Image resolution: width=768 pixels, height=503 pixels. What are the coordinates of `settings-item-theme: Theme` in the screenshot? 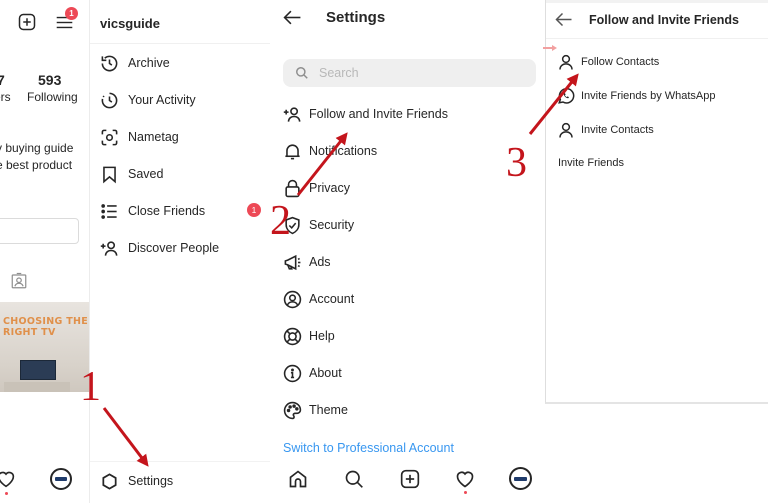 It's located at (408, 410).